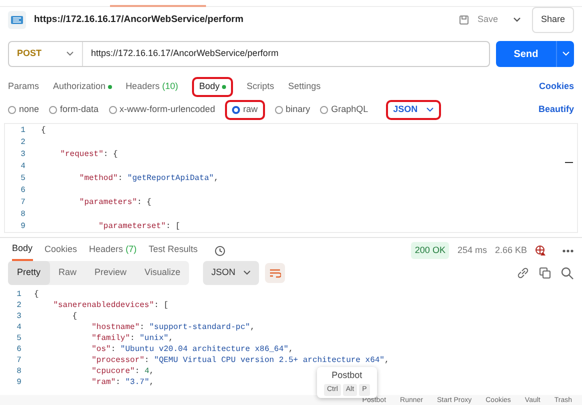 This screenshot has width=582, height=405. Describe the element at coordinates (245, 110) in the screenshot. I see `body-type-radio: raw` at that location.